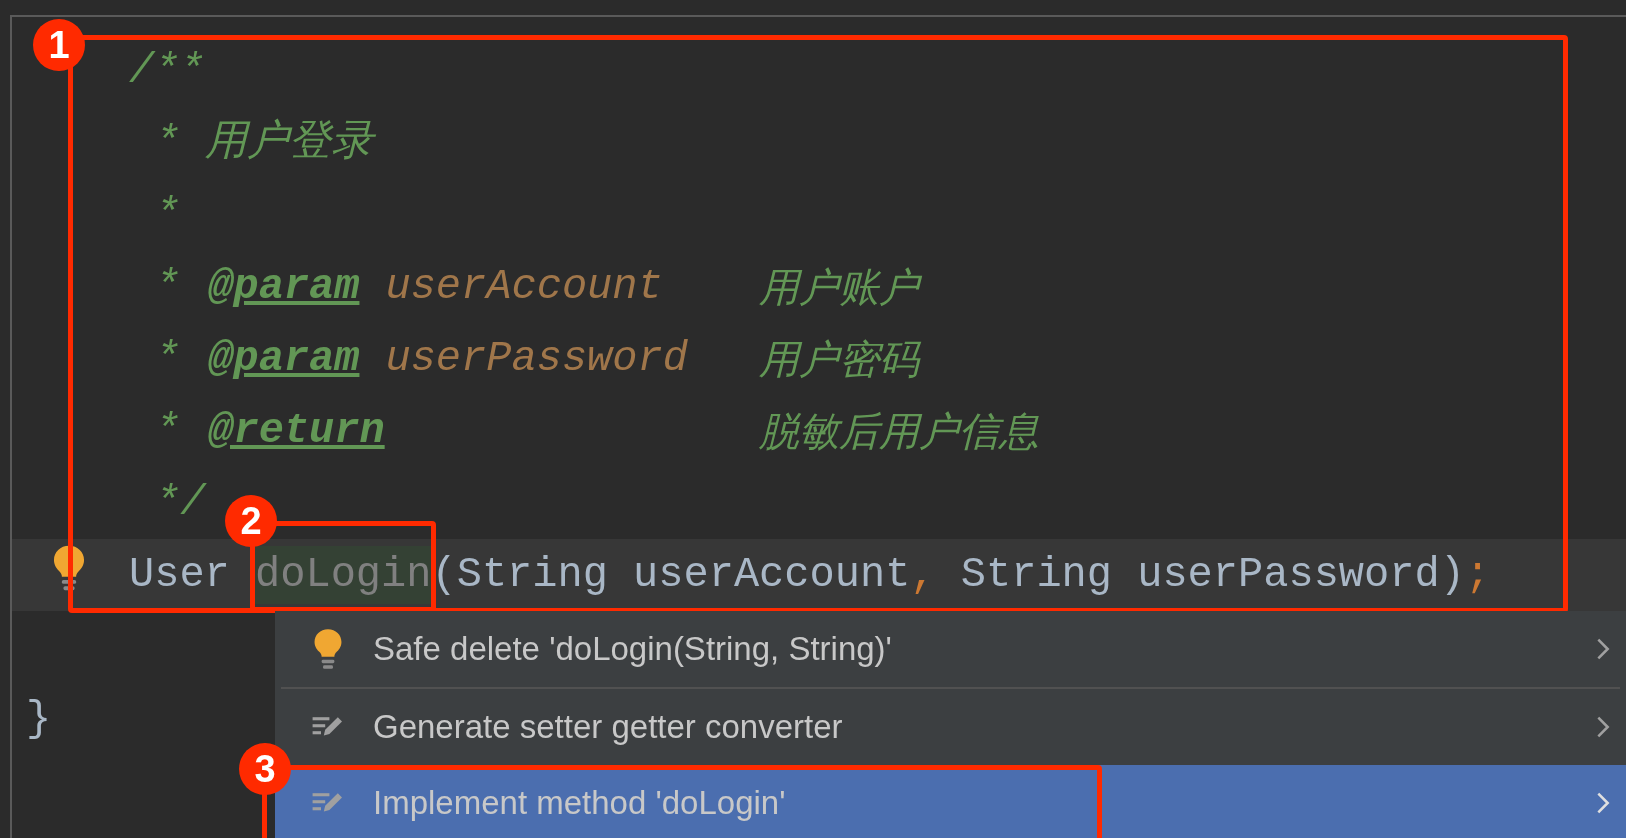 Image resolution: width=1626 pixels, height=838 pixels. What do you see at coordinates (251, 521) in the screenshot?
I see `step-number: 2` at bounding box center [251, 521].